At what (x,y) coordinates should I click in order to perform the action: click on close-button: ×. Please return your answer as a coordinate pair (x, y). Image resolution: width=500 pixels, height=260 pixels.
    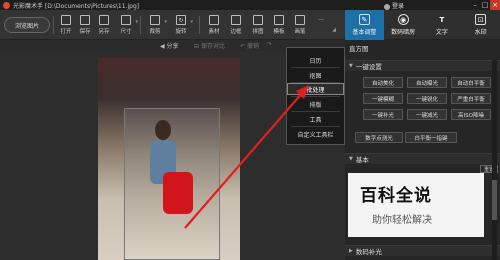
    Looking at the image, I should click on (495, 5).